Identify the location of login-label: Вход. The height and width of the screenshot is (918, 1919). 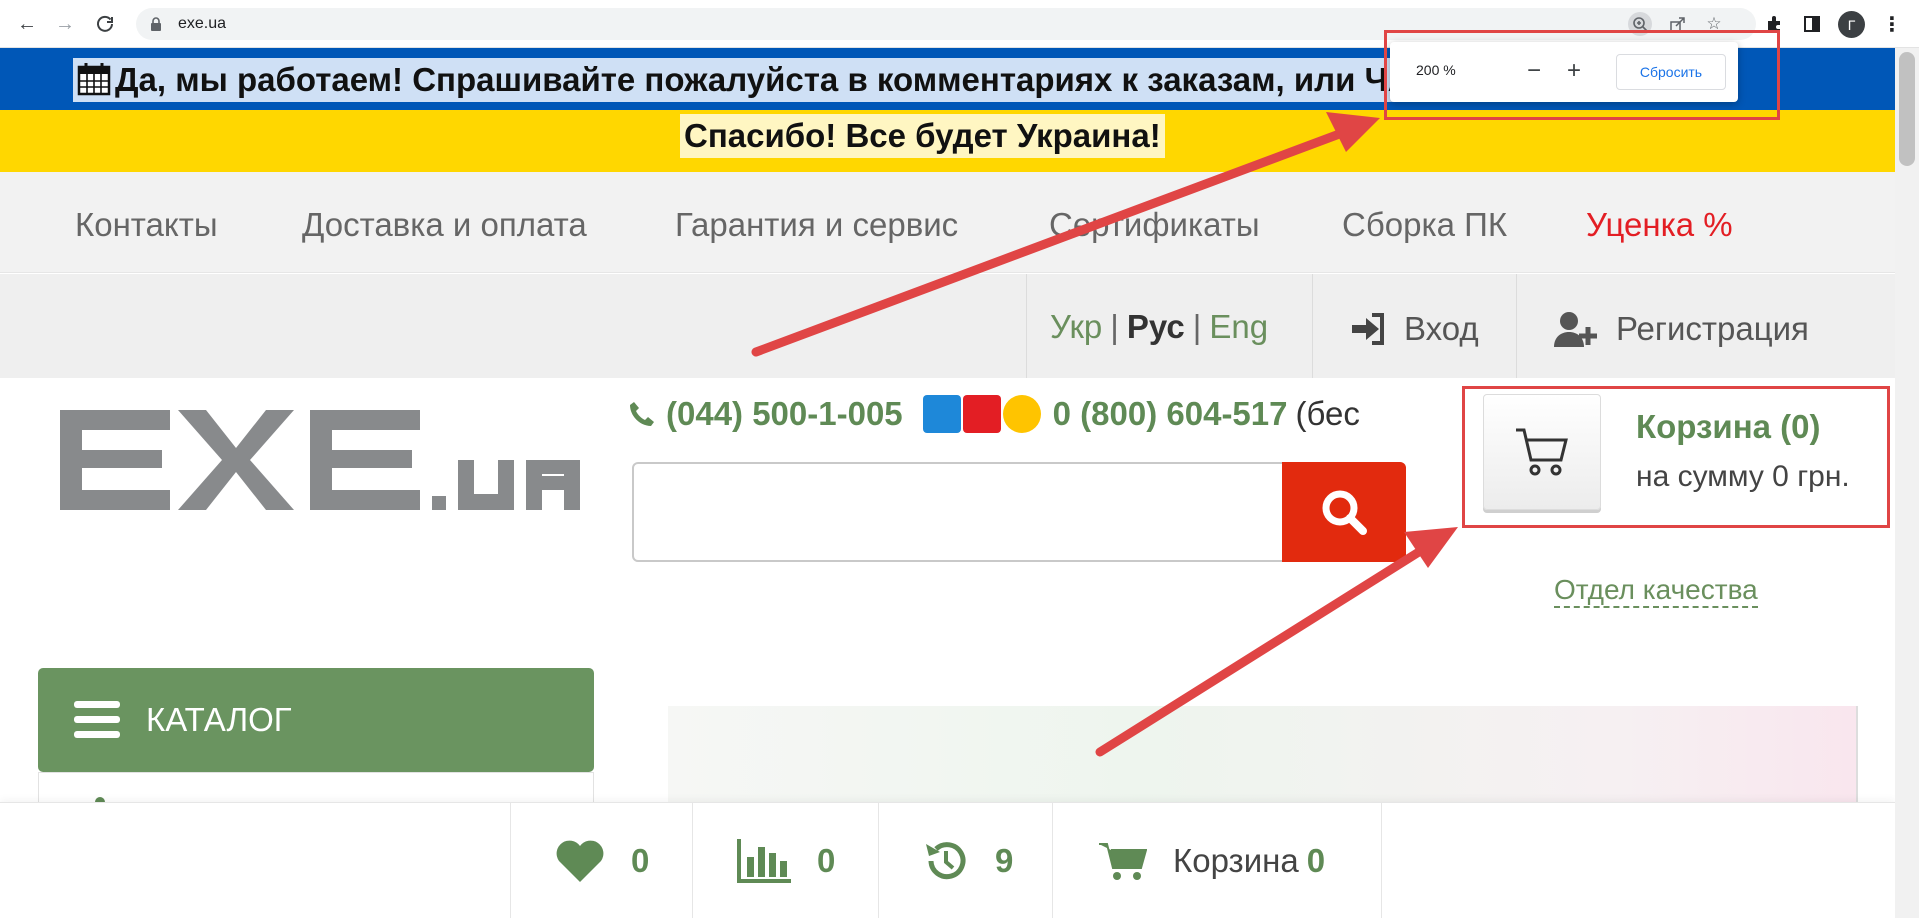
(1441, 328).